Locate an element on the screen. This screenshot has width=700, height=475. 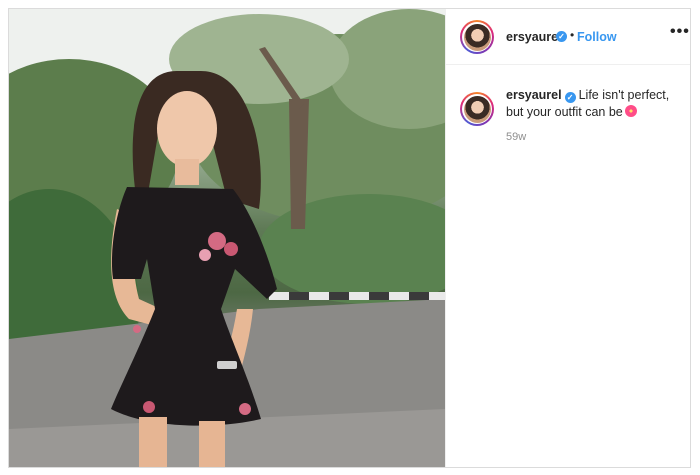
post-timestamp: 59w is located at coordinates (516, 137).